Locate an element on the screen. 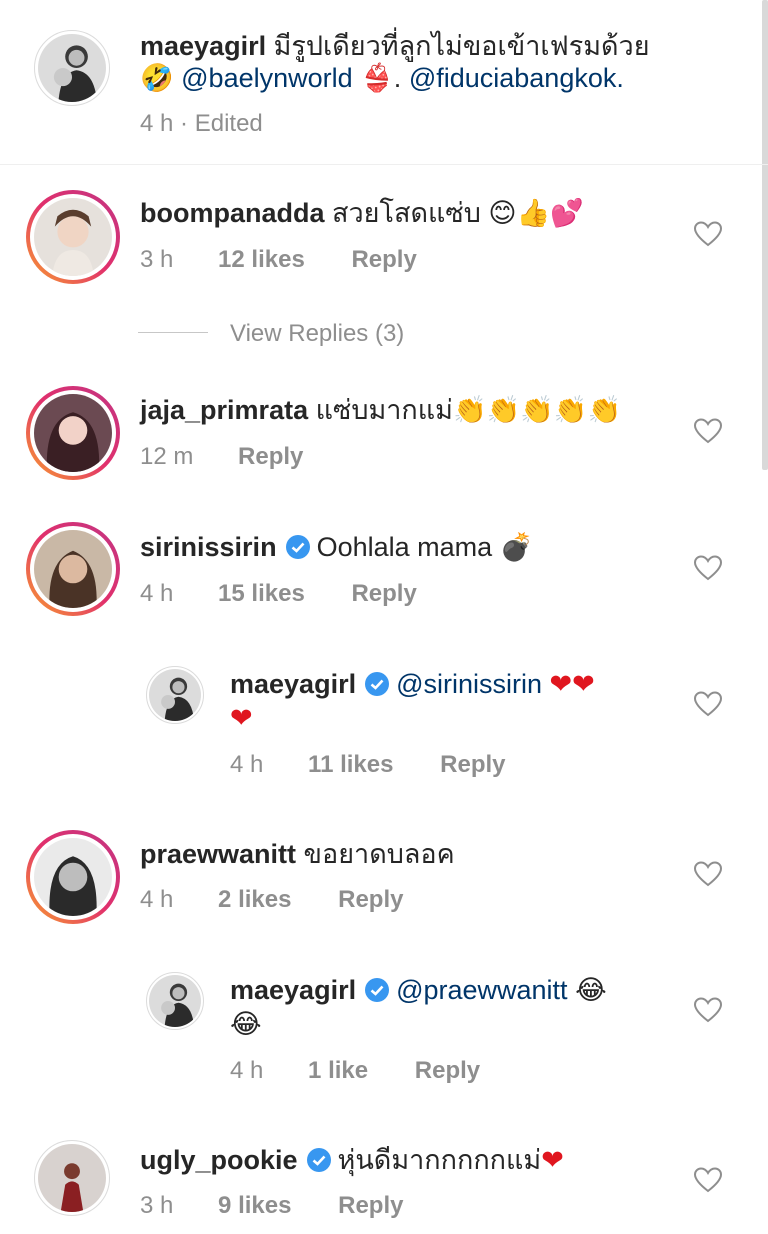 The image size is (768, 1234). comment-meta: 4 h 15 likes Reply is located at coordinates (278, 594).